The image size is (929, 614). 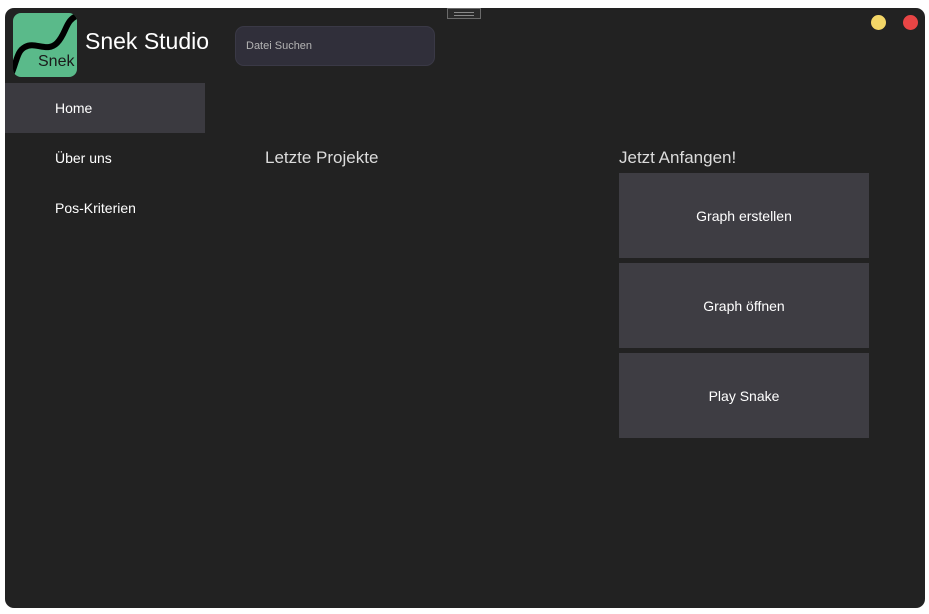 What do you see at coordinates (147, 41) in the screenshot?
I see `app-title: Snek Studio` at bounding box center [147, 41].